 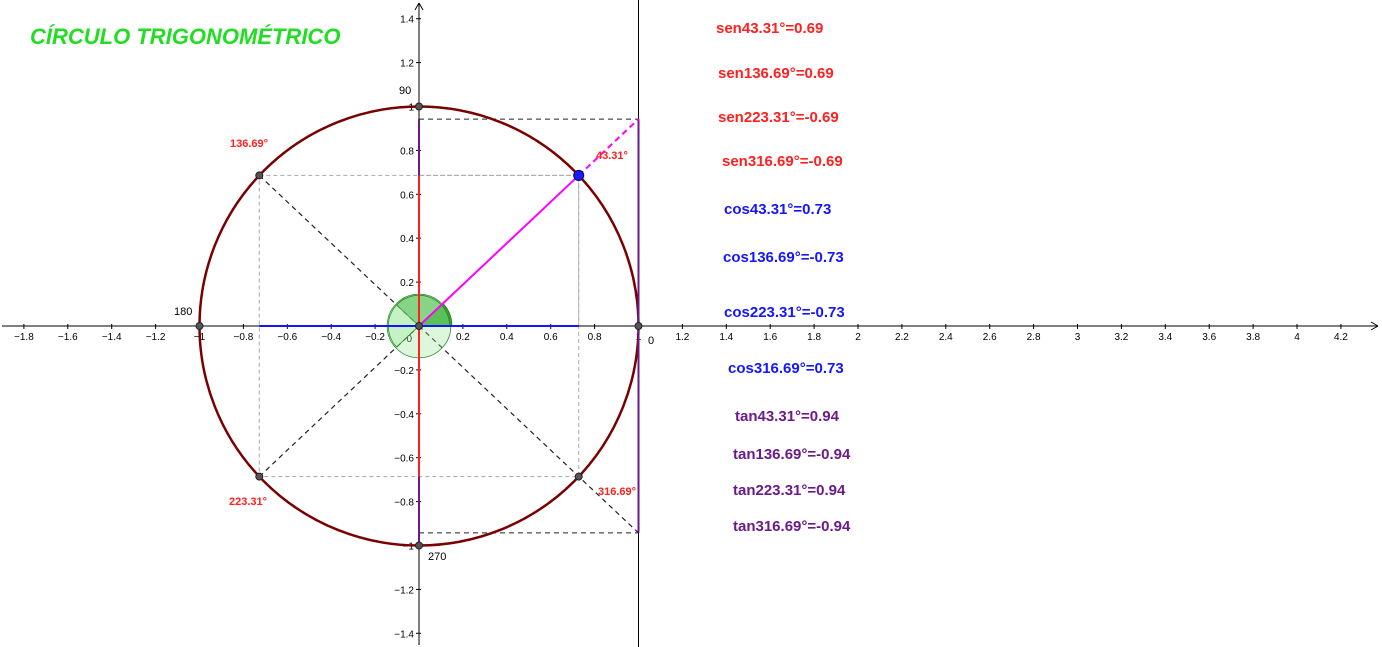 I want to click on y-tick-label: 1, so click(x=411, y=108).